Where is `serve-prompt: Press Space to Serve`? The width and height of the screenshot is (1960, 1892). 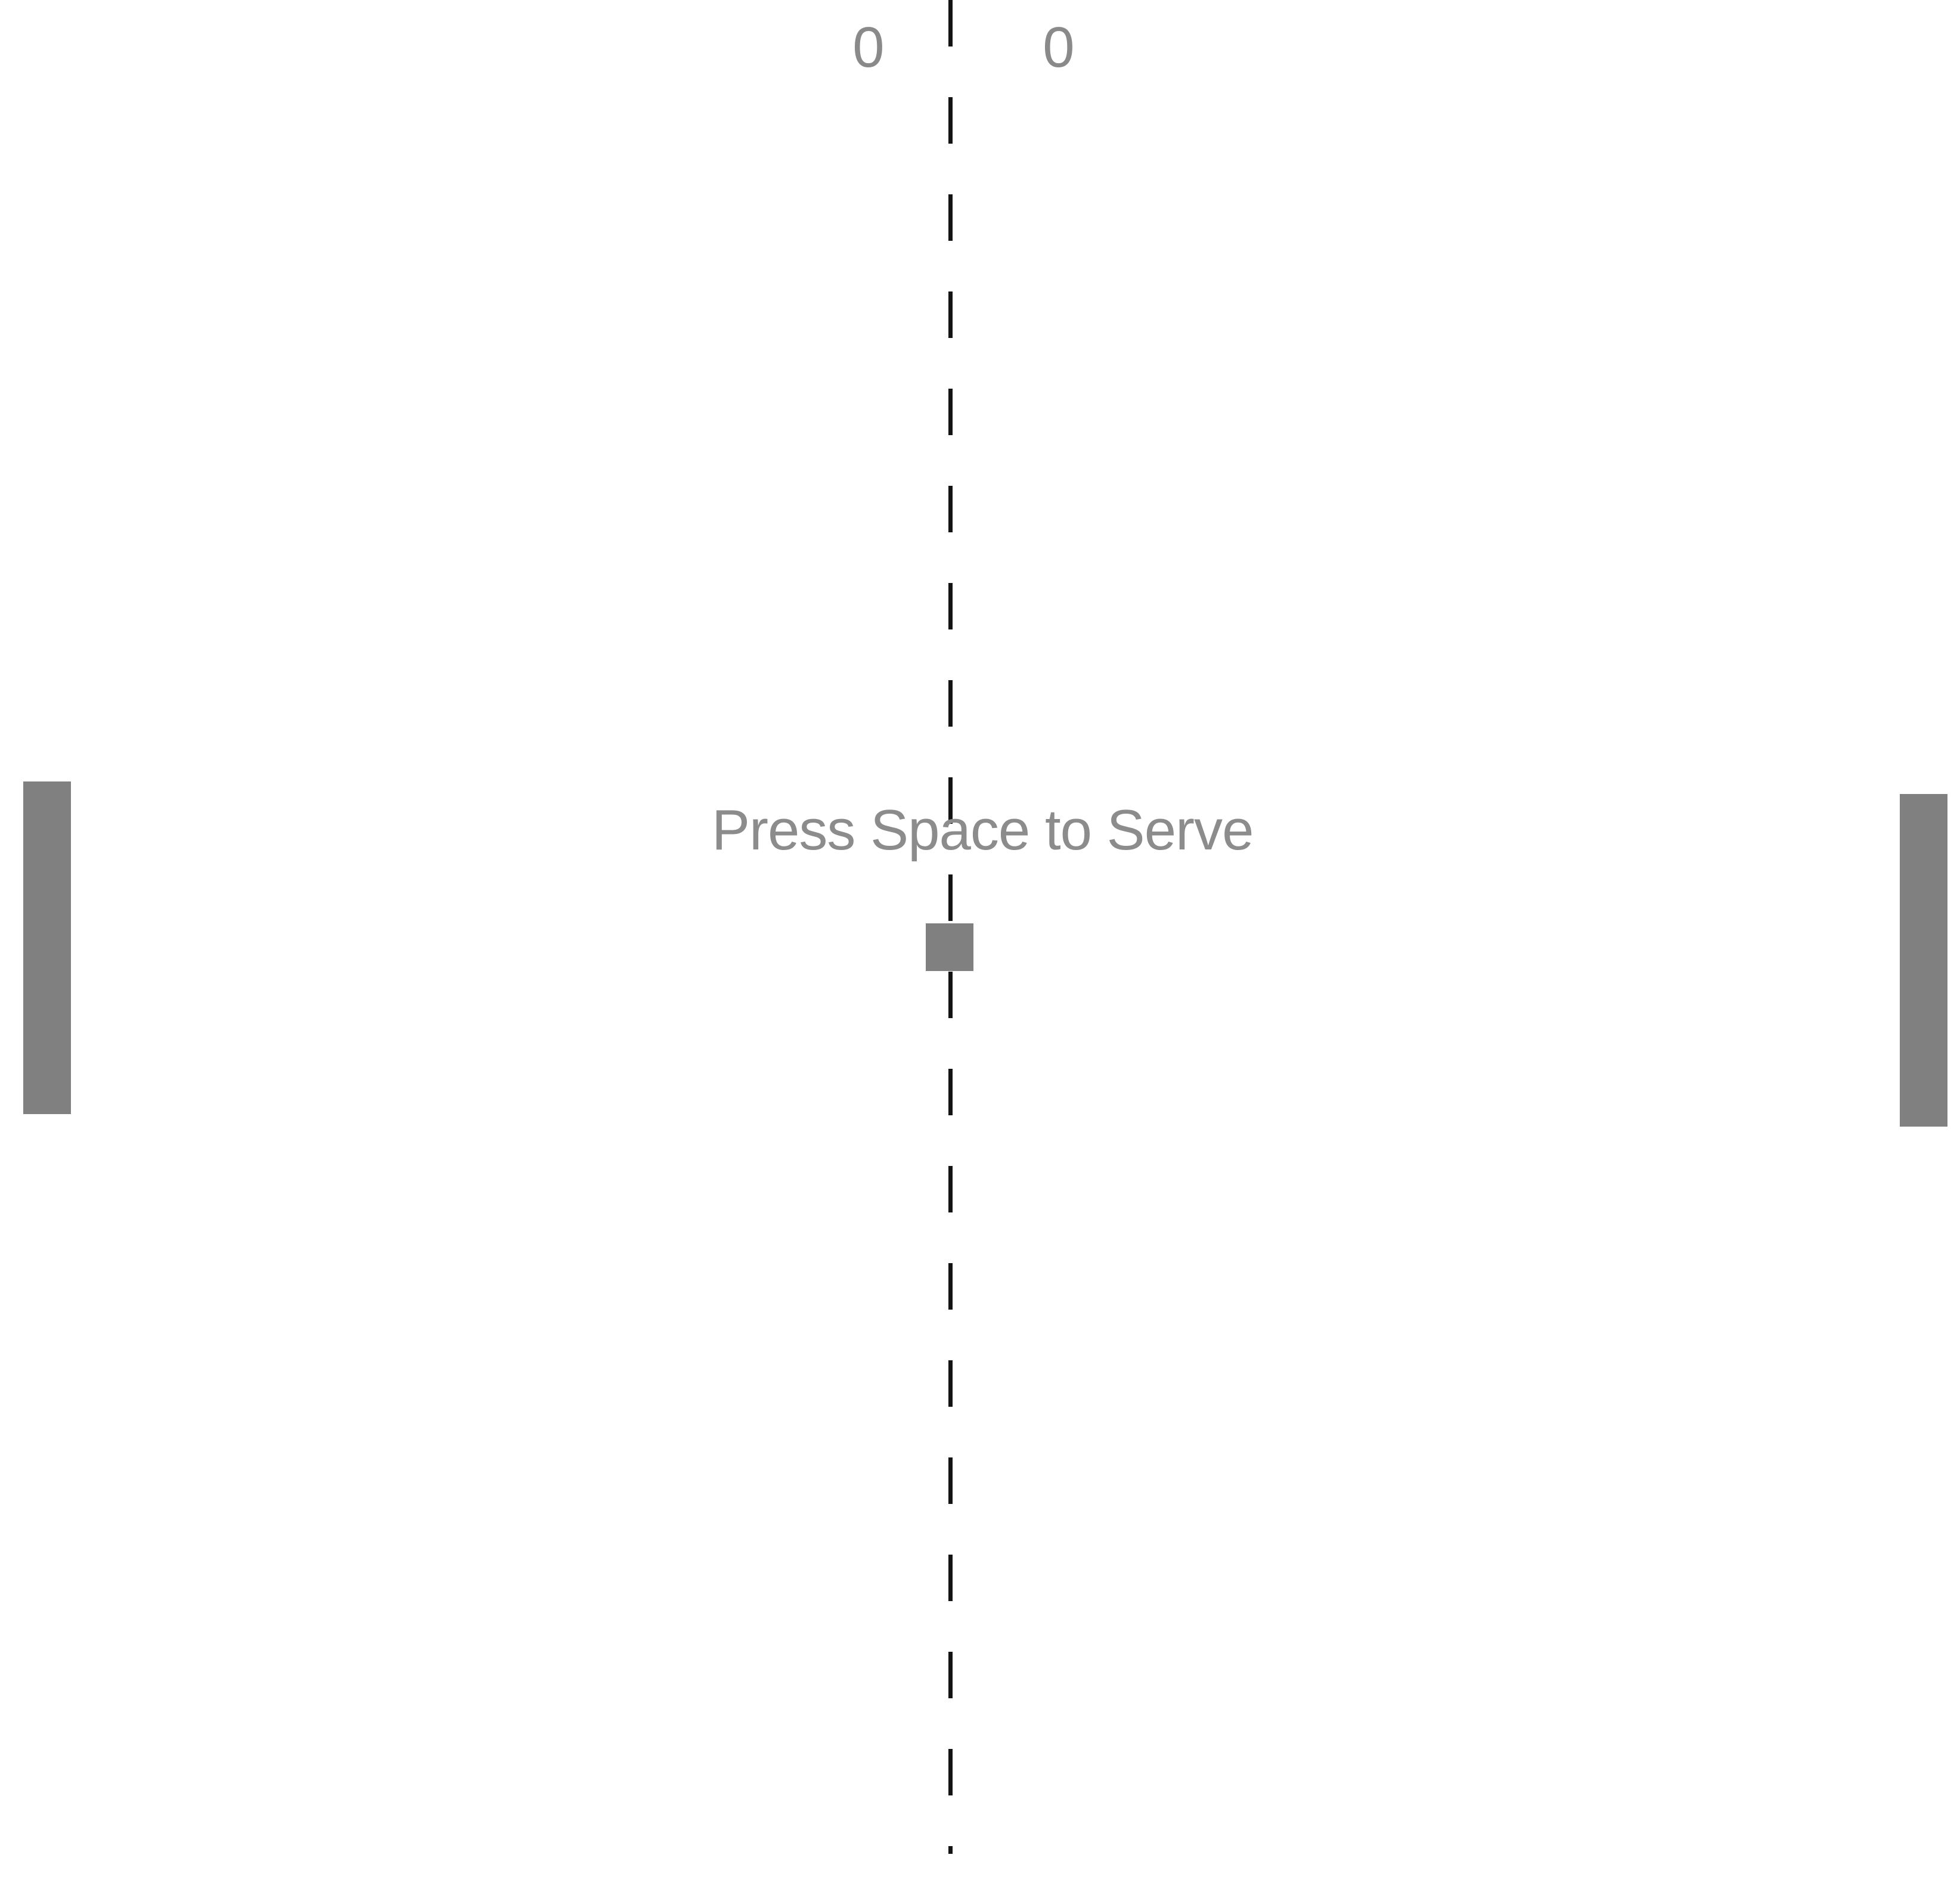 serve-prompt: Press Space to Serve is located at coordinates (983, 830).